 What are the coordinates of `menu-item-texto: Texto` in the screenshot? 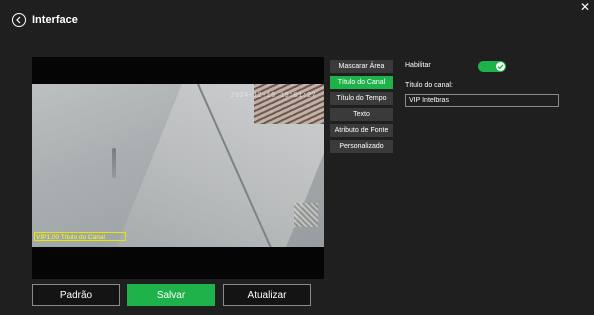 It's located at (361, 114).